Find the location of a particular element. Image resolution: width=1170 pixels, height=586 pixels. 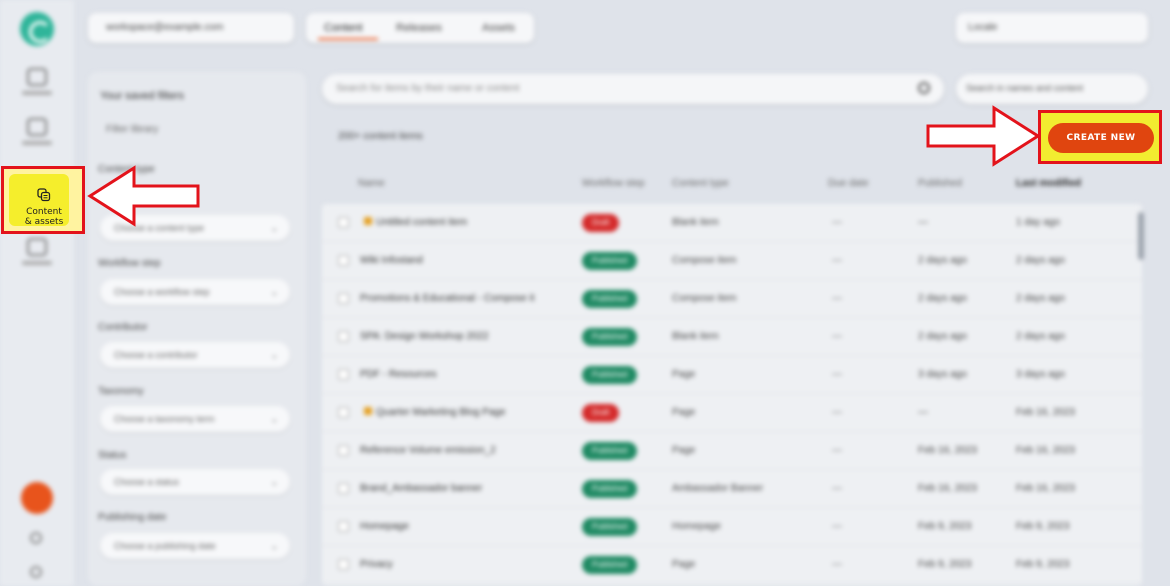

contributor-placeholder: Choose a contributor is located at coordinates (156, 355).